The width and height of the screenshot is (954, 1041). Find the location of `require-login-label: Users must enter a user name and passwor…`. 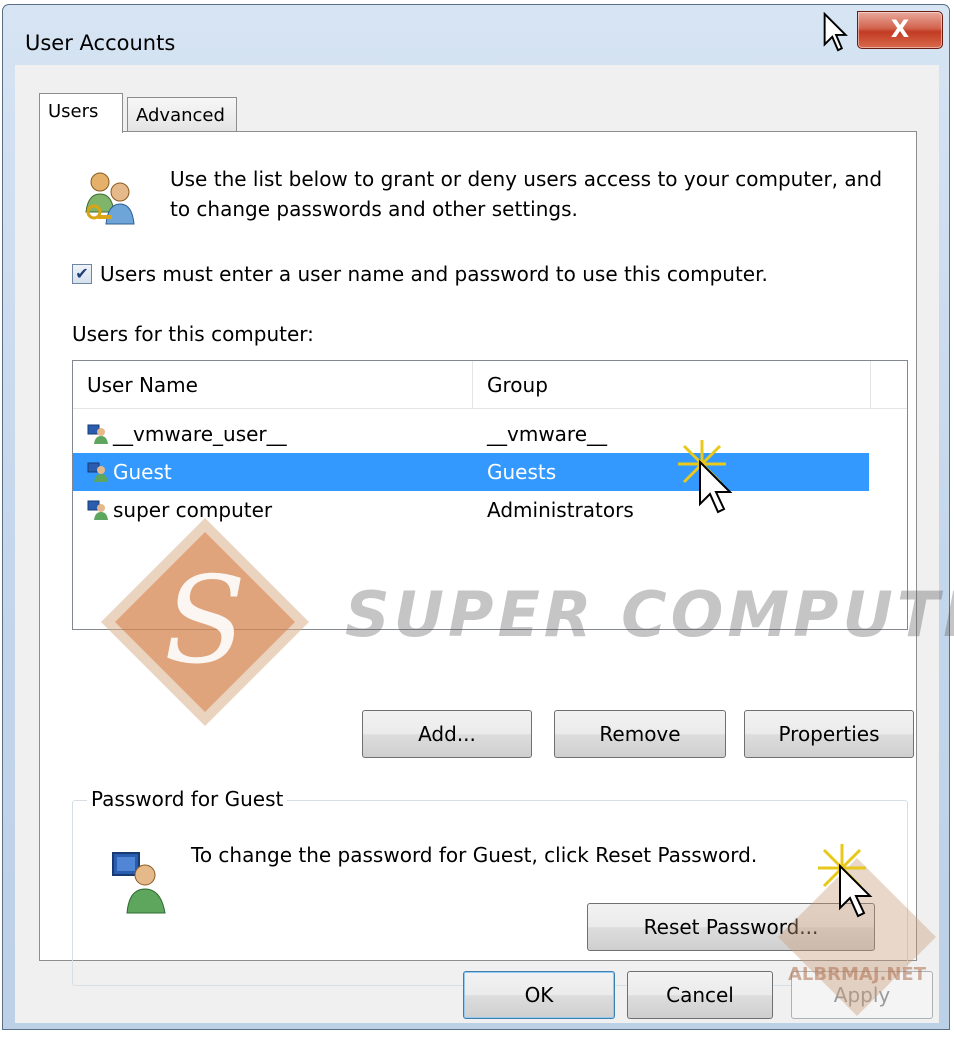

require-login-label: Users must enter a user name and passwor… is located at coordinates (434, 274).